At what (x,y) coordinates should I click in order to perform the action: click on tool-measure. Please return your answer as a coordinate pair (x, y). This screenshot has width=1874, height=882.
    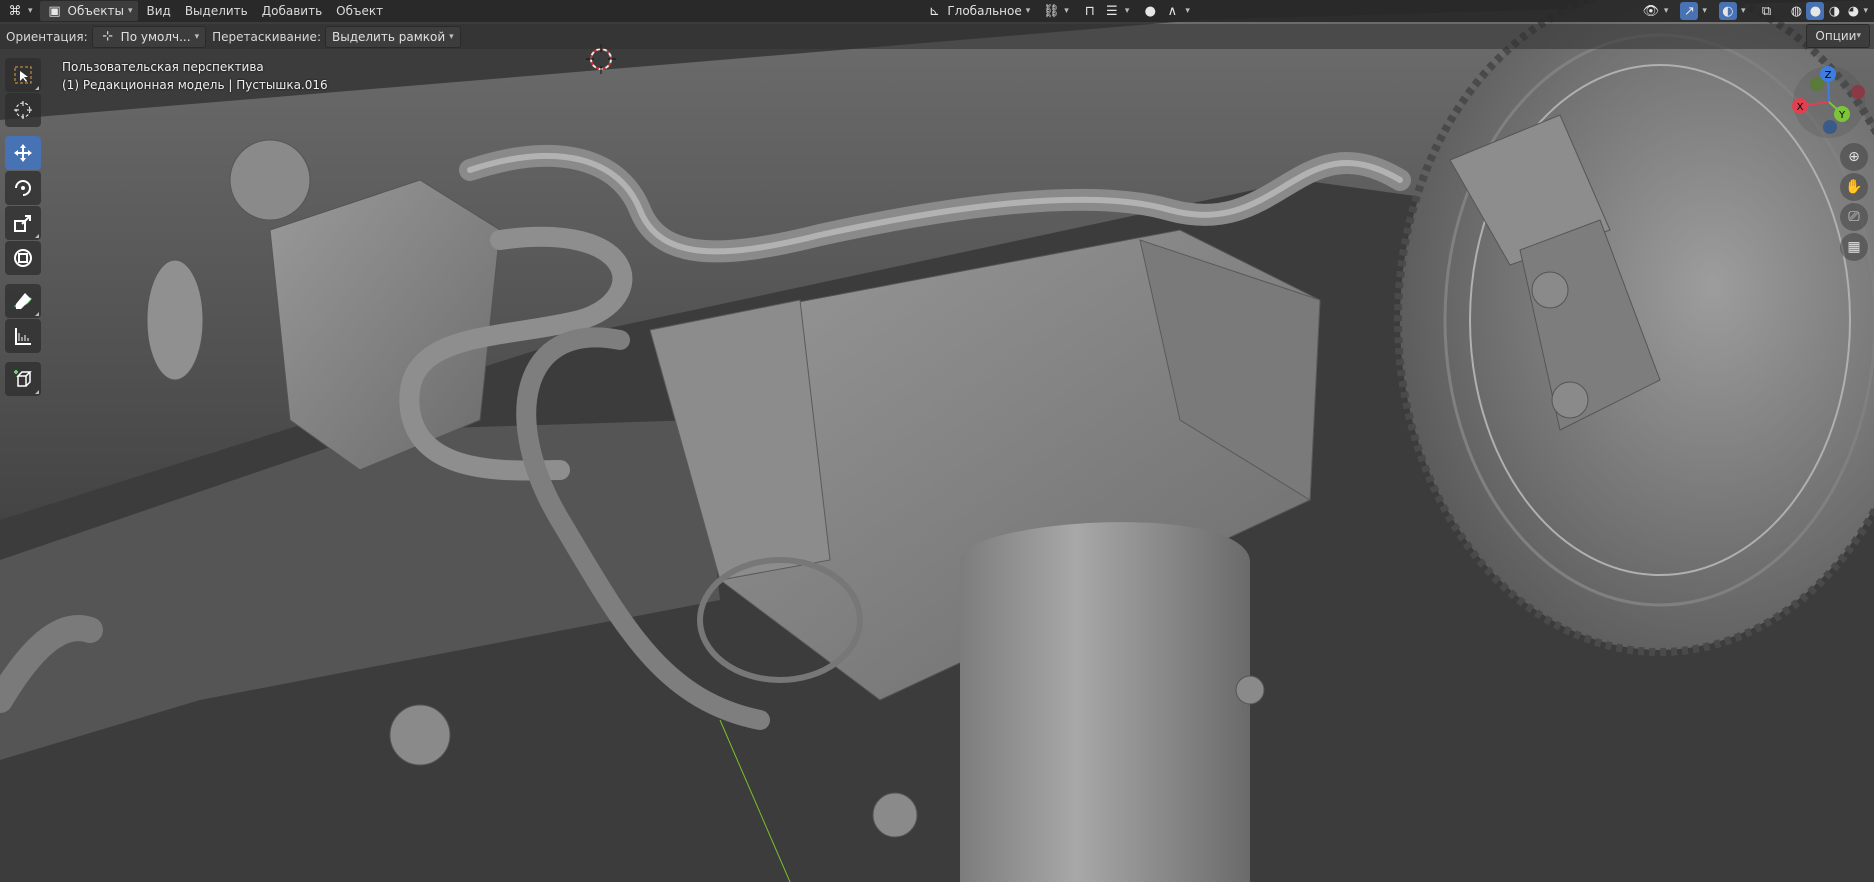
    Looking at the image, I should click on (23, 336).